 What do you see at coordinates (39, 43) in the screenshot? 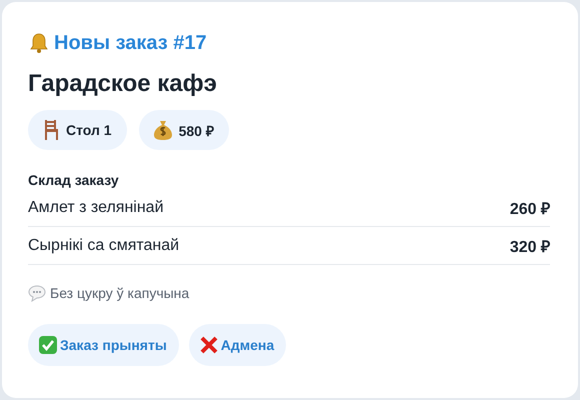
I see `bell-icon` at bounding box center [39, 43].